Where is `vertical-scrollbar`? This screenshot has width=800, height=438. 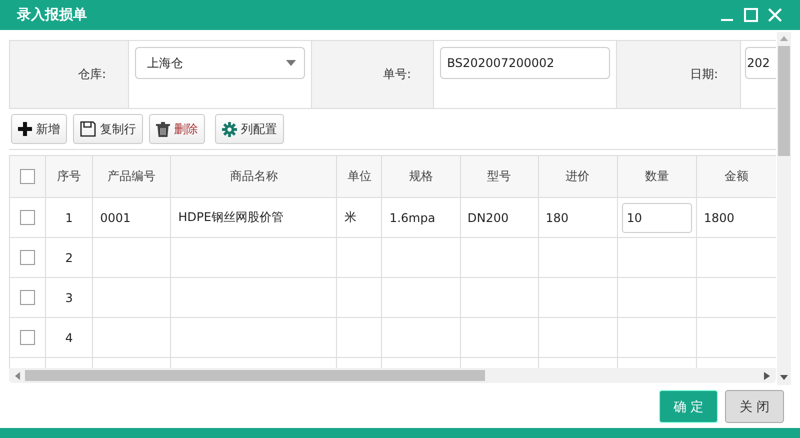 vertical-scrollbar is located at coordinates (784, 208).